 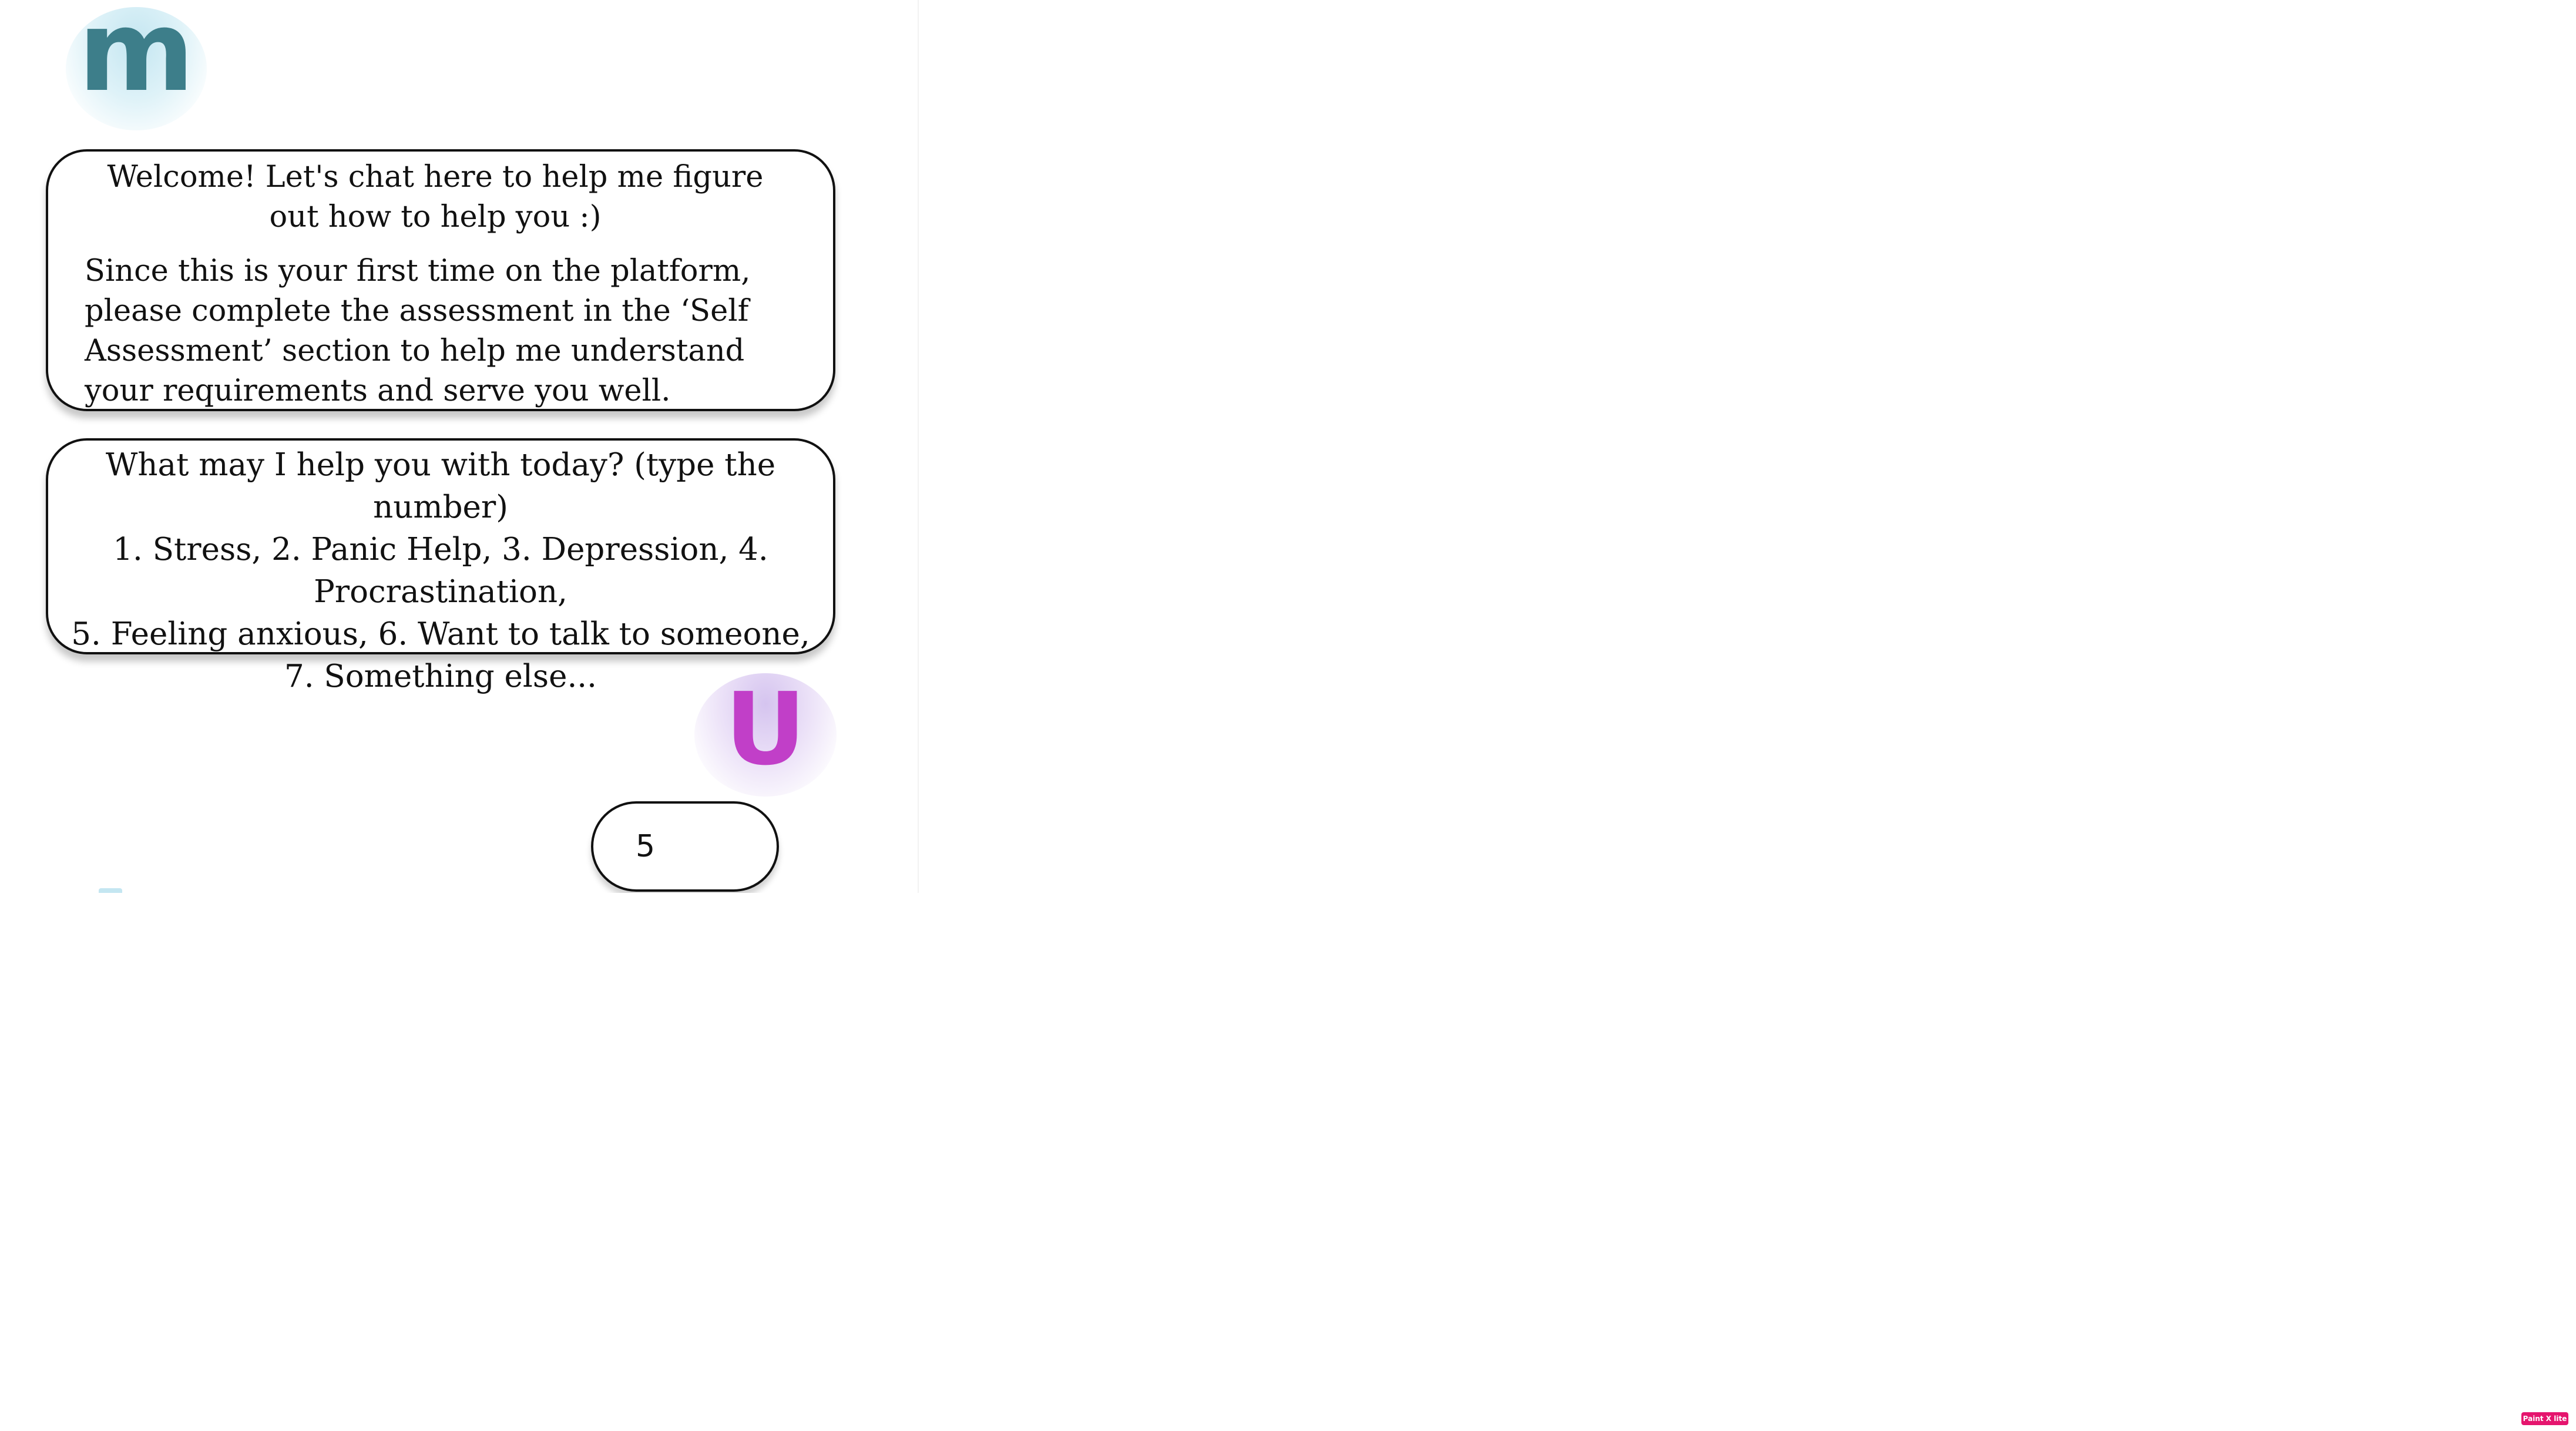 I want to click on corner-badge: Paint X lite, so click(x=2544, y=1418).